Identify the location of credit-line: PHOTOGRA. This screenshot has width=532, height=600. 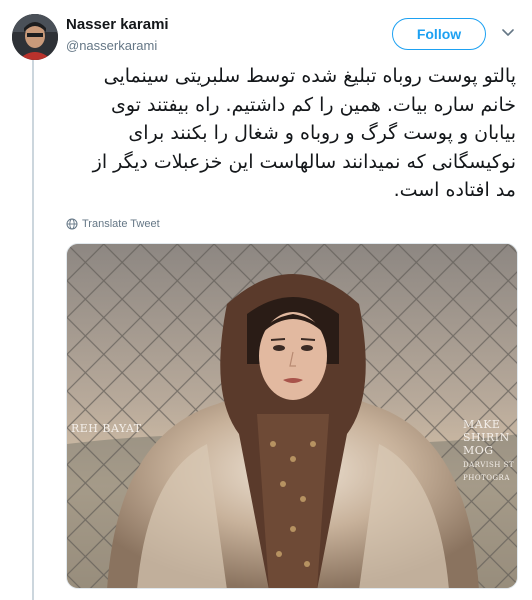
(486, 478).